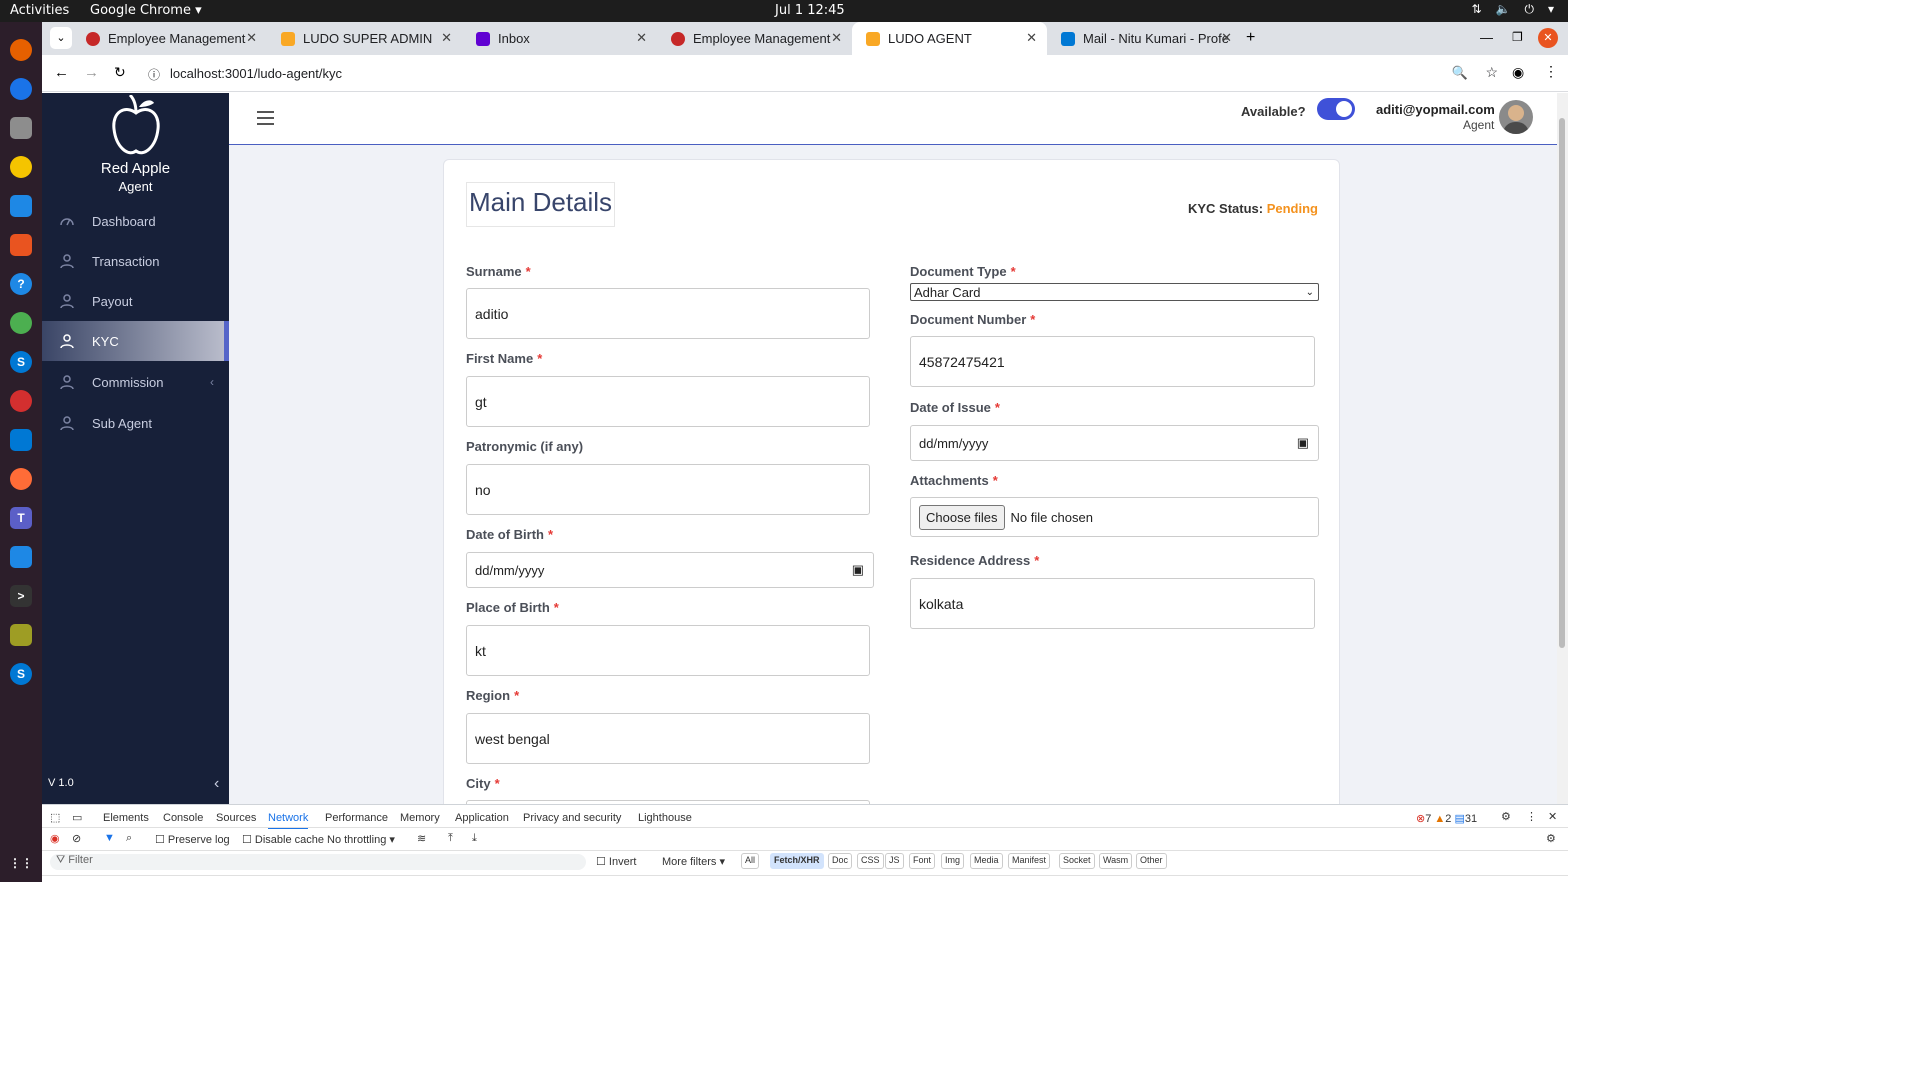 This screenshot has width=1920, height=1080. I want to click on devtools-tab-privacy: Privacy and security, so click(572, 818).